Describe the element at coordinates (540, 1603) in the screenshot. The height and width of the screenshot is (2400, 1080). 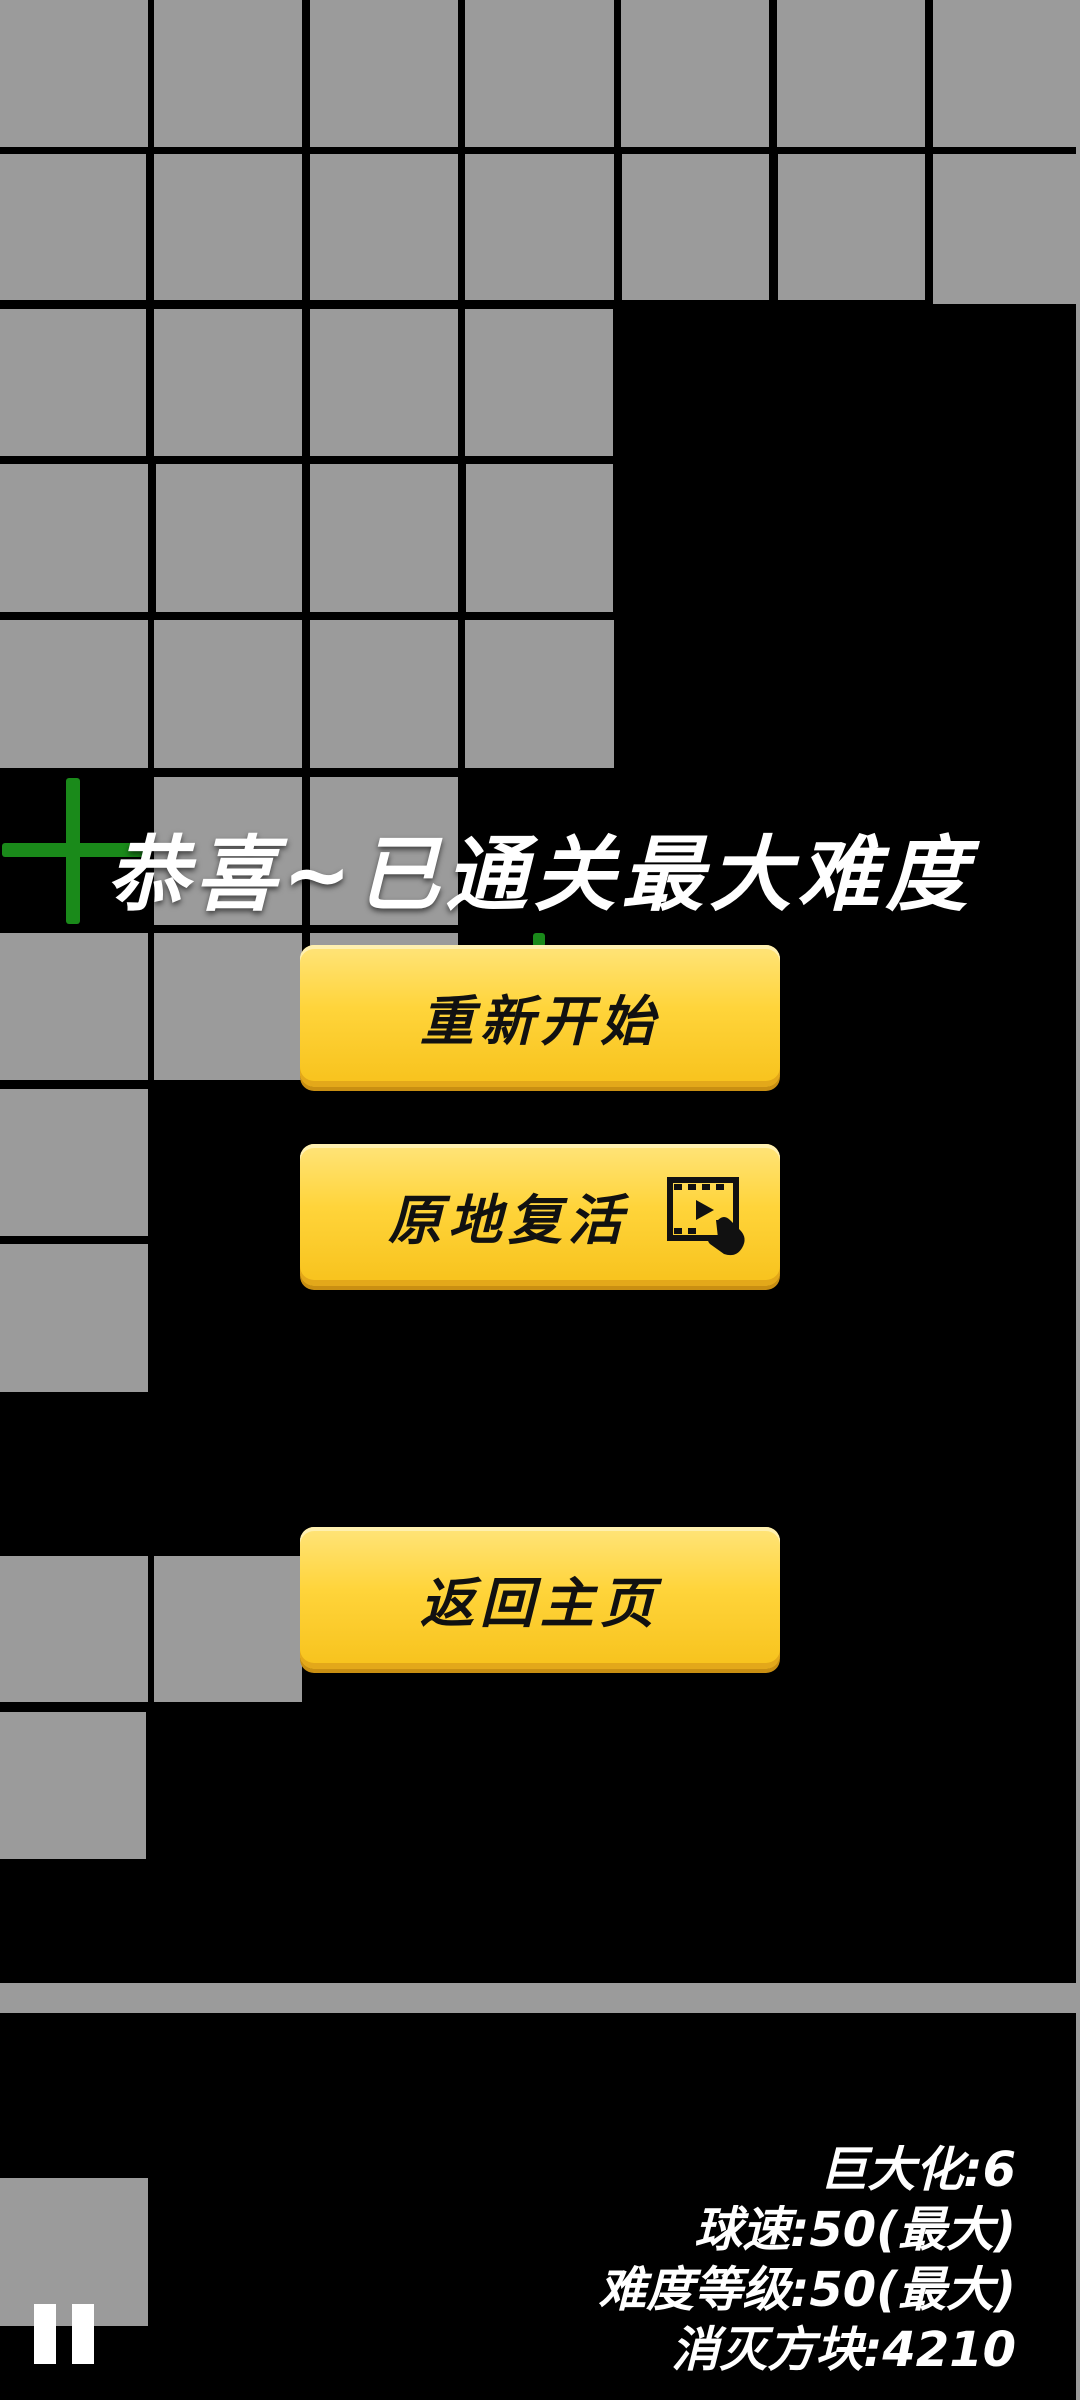
I see `home-button-label: 返回主页` at that location.